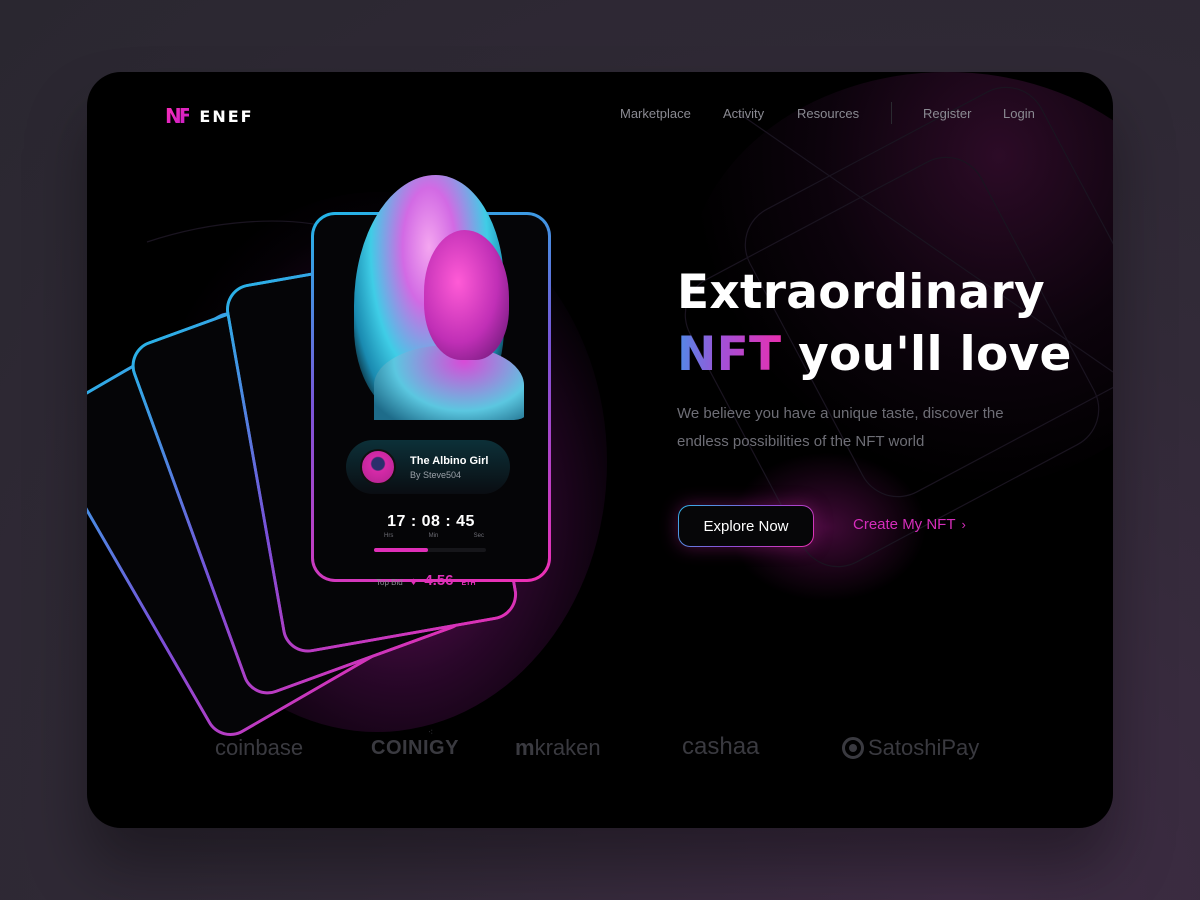 The image size is (1200, 900). I want to click on brand-logo: NF ENEF, so click(209, 116).